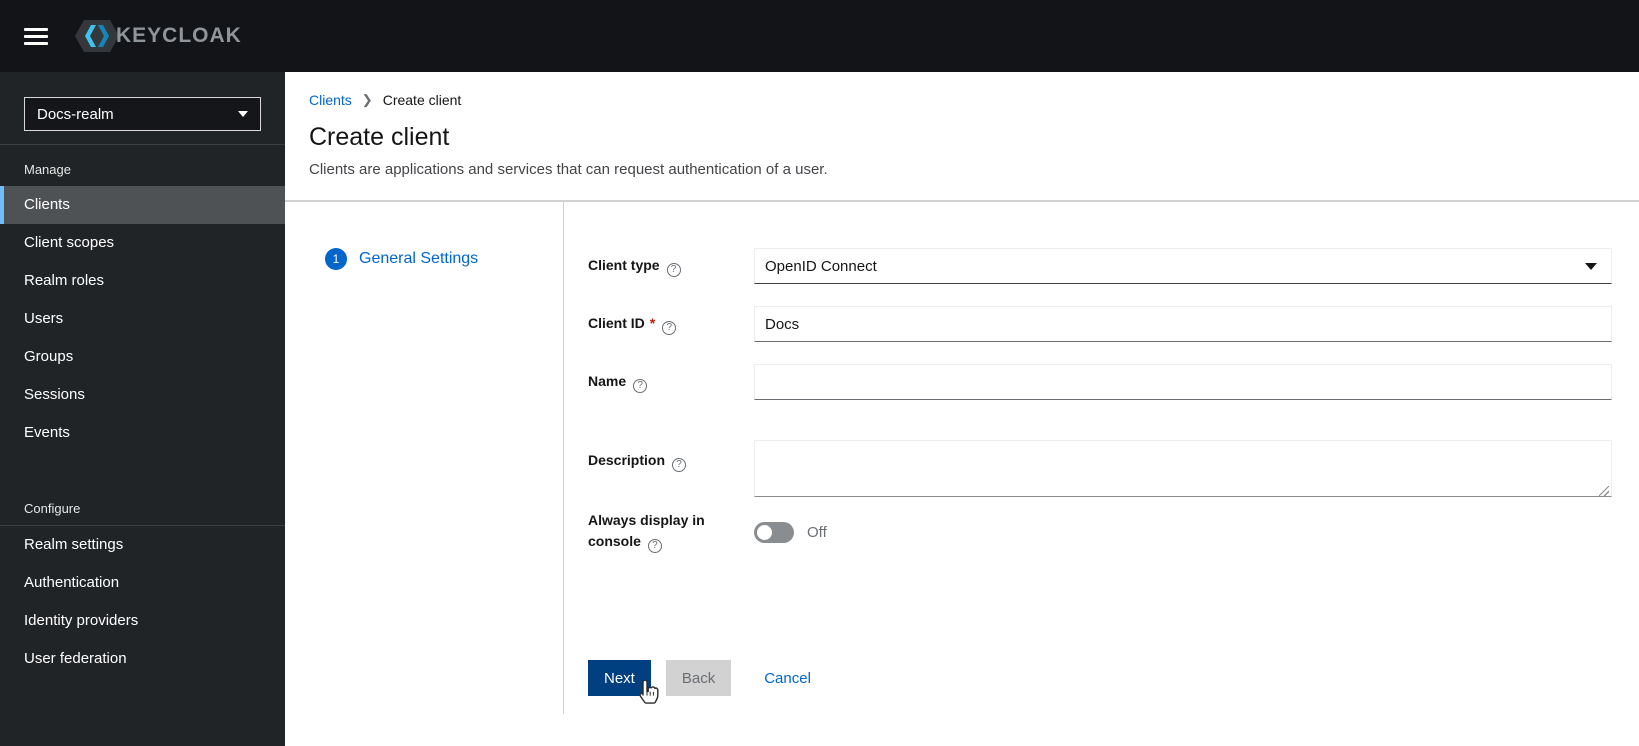 Image resolution: width=1639 pixels, height=746 pixels. I want to click on wizard-step-general-settings: 1 General Settings, so click(444, 259).